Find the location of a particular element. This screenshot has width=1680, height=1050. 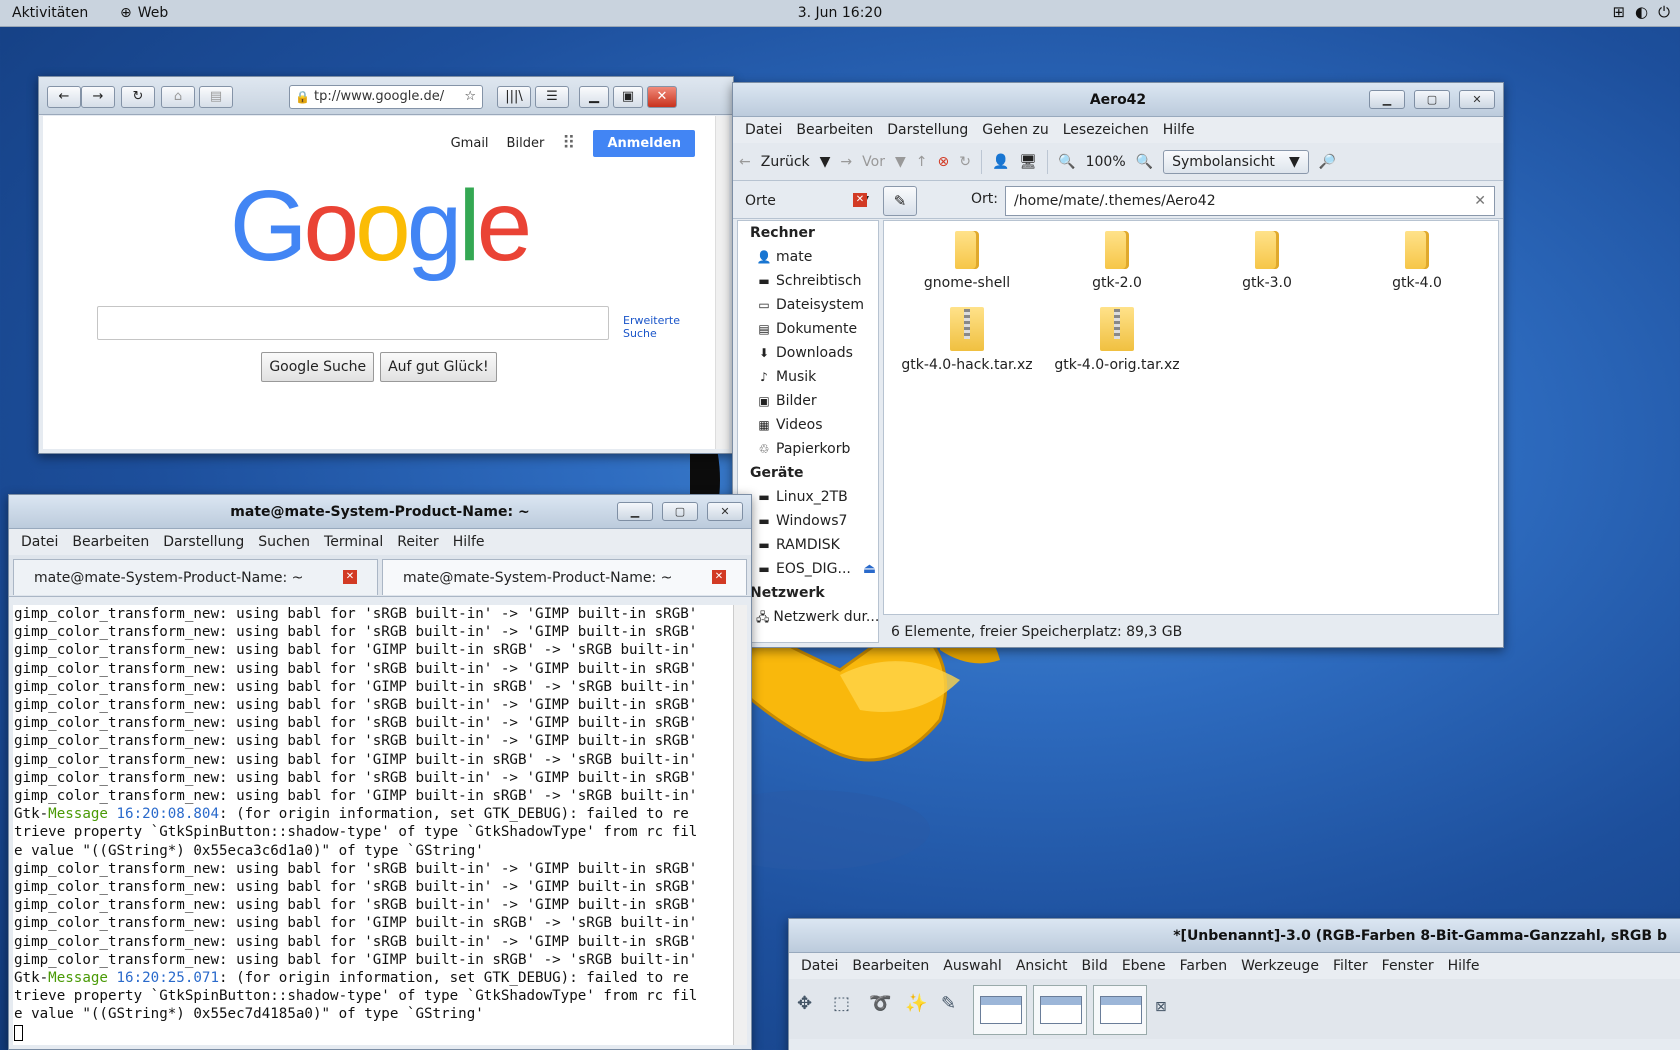

caja-menu-bearbeiten: Bearbeiten is located at coordinates (834, 130).